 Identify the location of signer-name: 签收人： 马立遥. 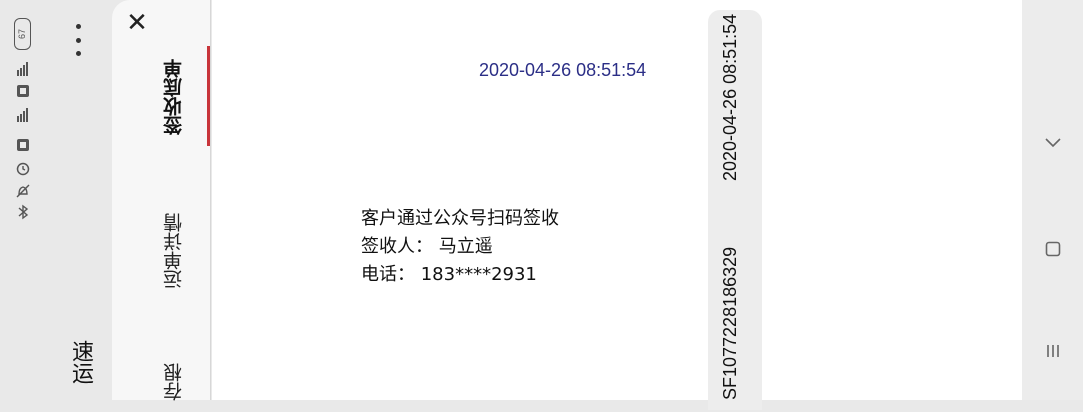
(427, 246).